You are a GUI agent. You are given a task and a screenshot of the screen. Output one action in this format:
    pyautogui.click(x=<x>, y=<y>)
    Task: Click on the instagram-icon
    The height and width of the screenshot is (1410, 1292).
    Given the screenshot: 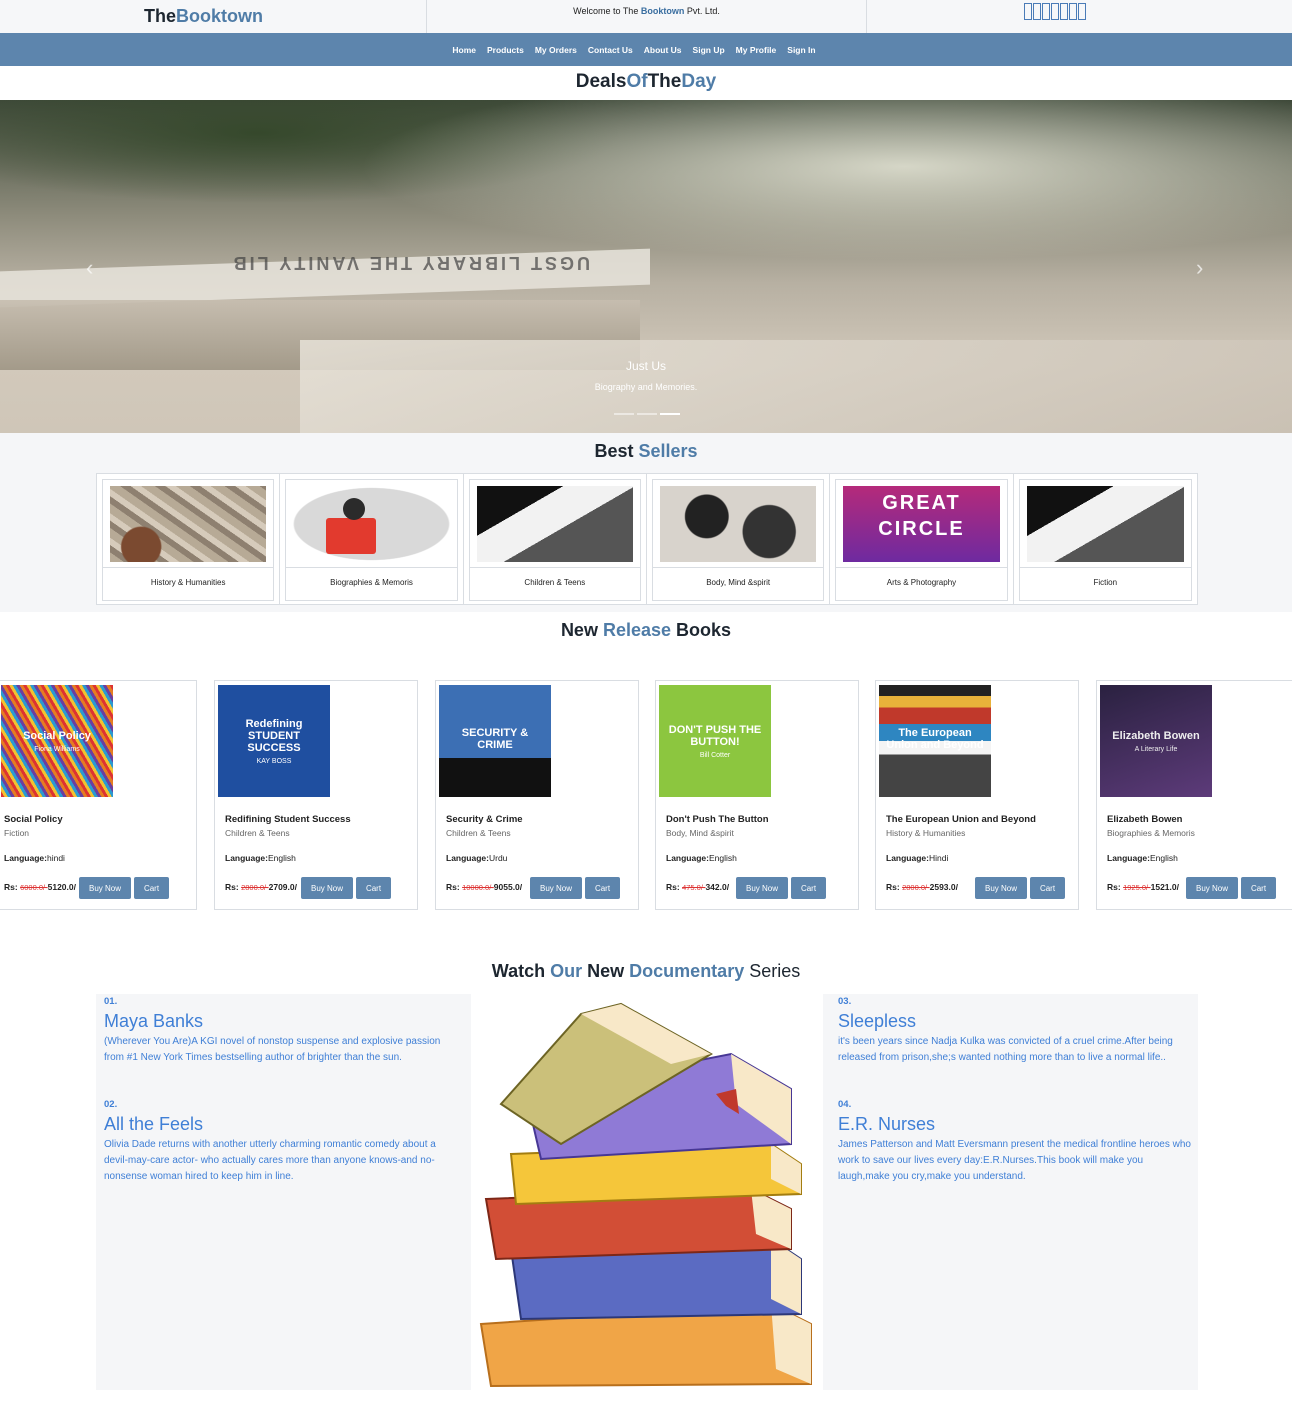 What is the action you would take?
    pyautogui.click(x=1046, y=11)
    